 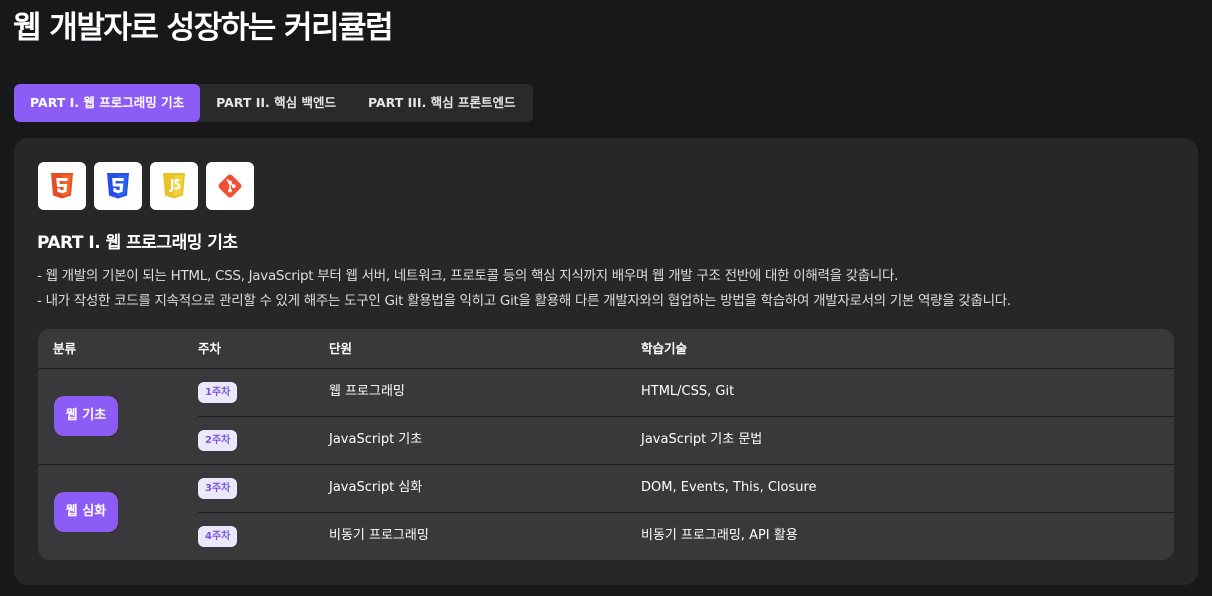 I want to click on table-header: 분류 주차 단원 학습기술, so click(x=606, y=348).